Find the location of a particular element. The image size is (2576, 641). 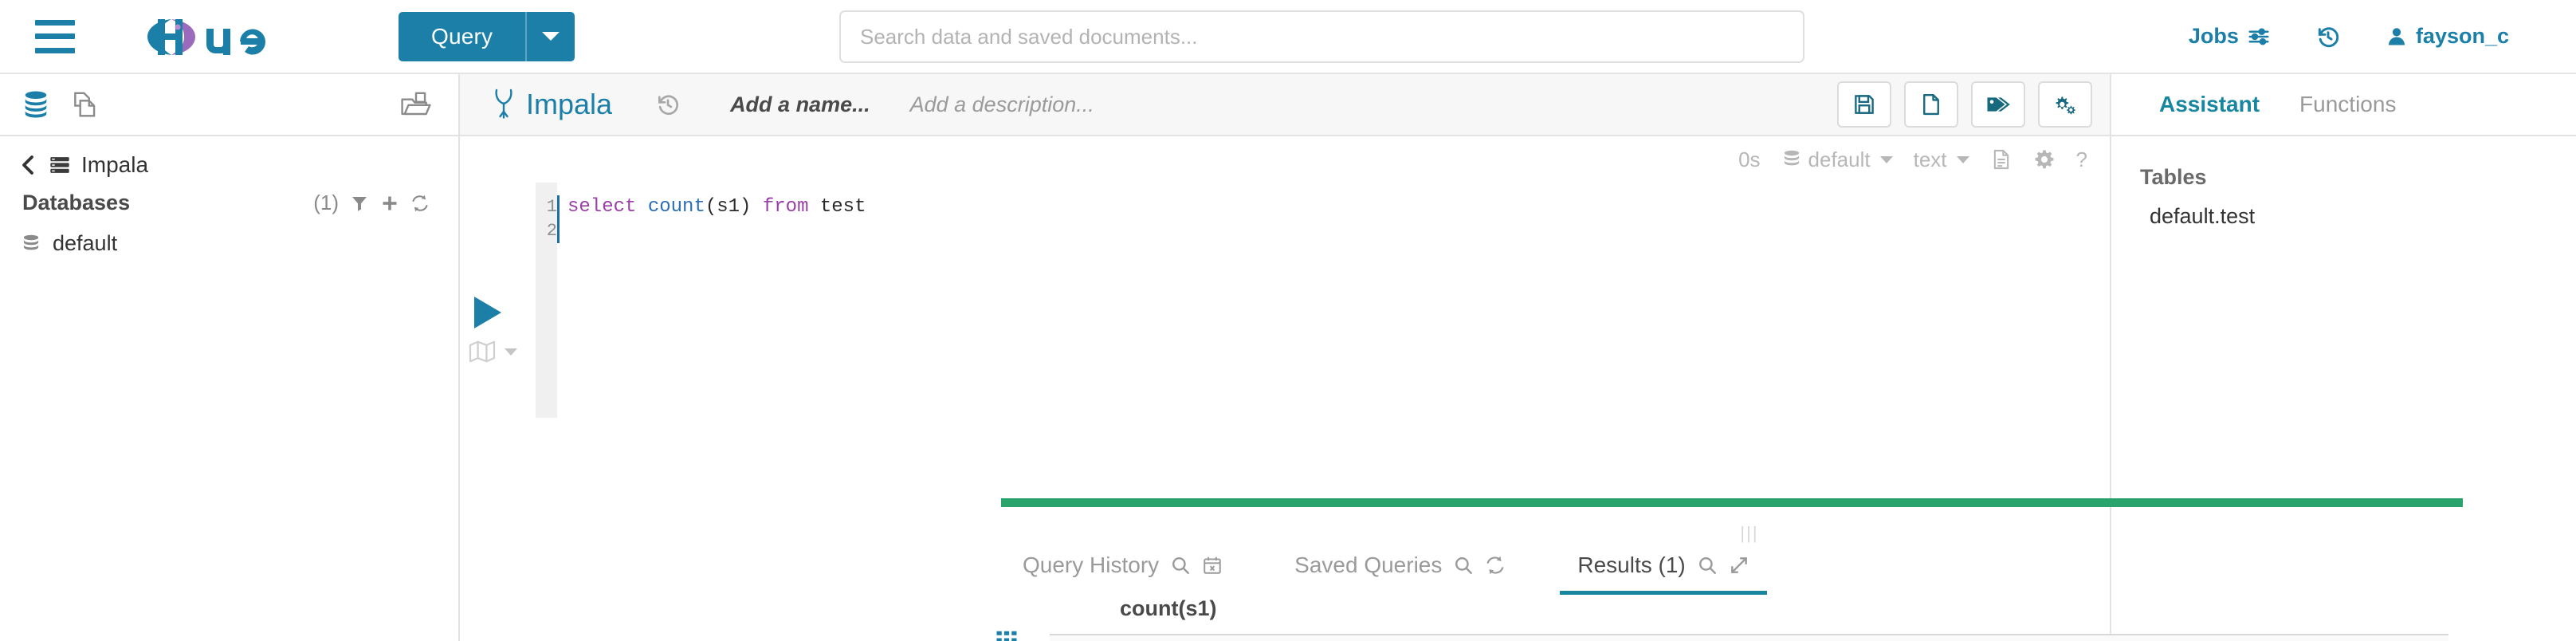

filter-icon is located at coordinates (359, 203).